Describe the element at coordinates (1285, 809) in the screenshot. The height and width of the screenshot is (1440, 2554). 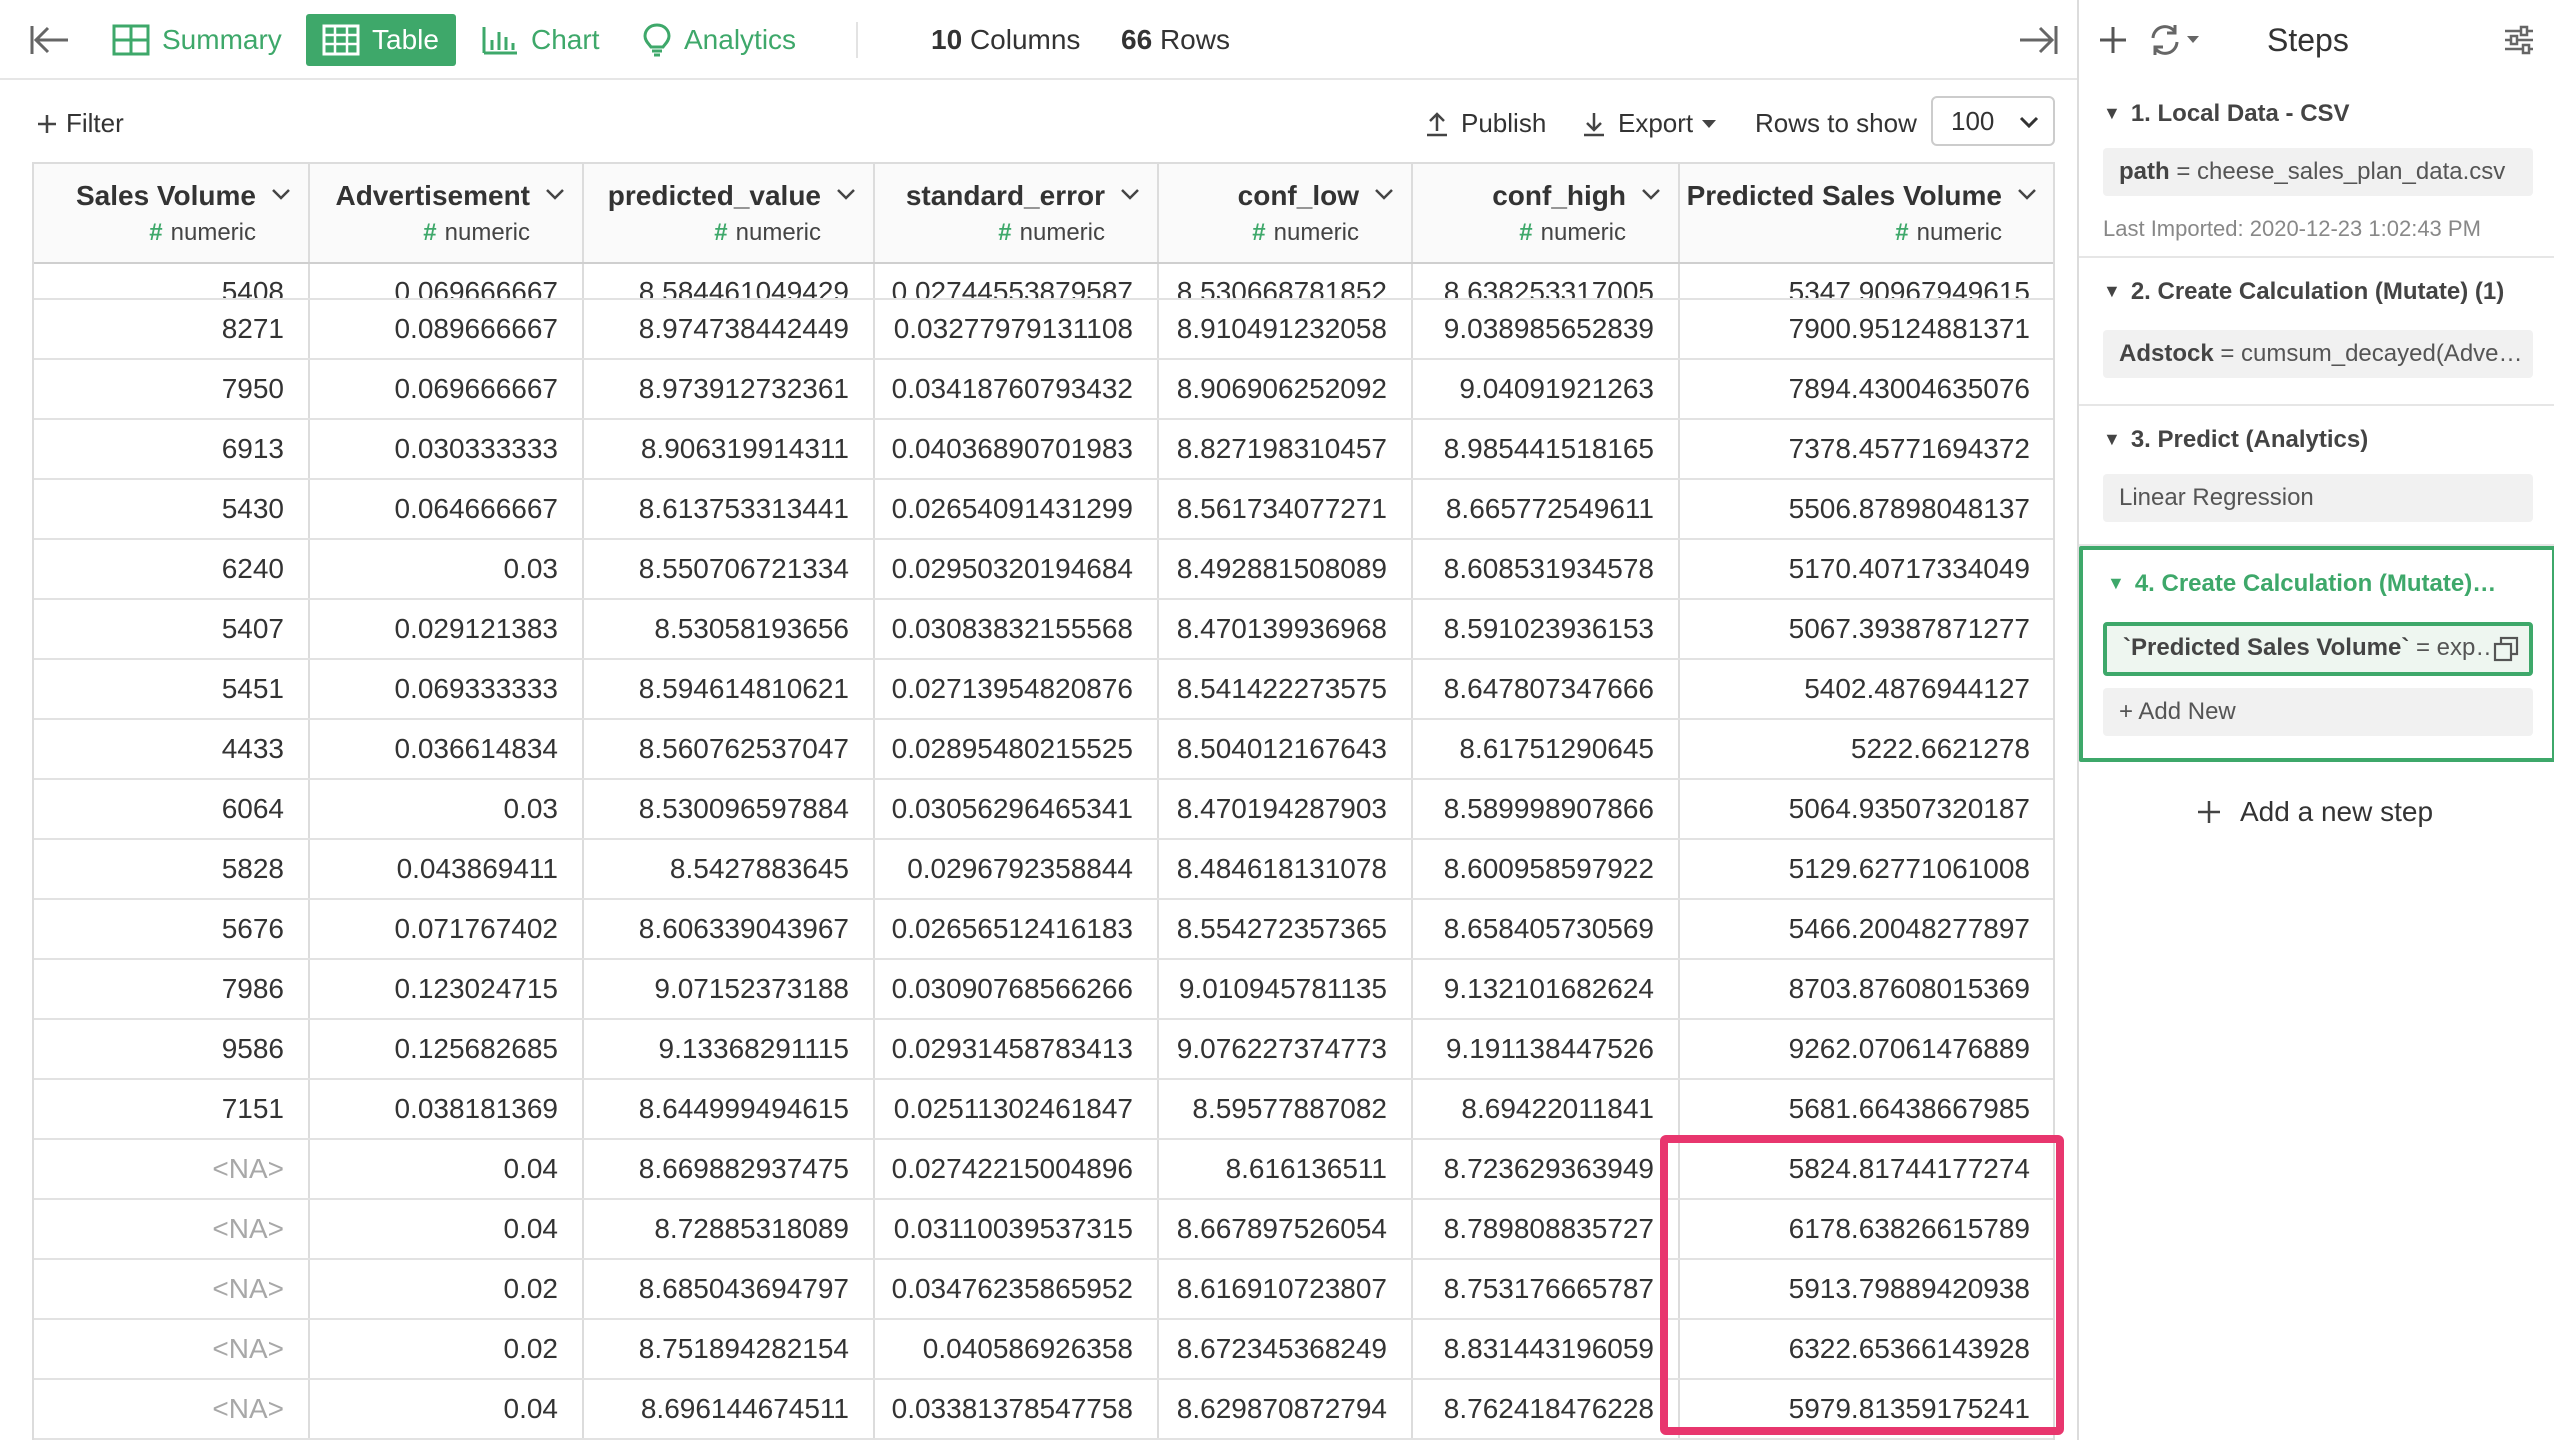
I see `table-cell: 8.470194287903` at that location.